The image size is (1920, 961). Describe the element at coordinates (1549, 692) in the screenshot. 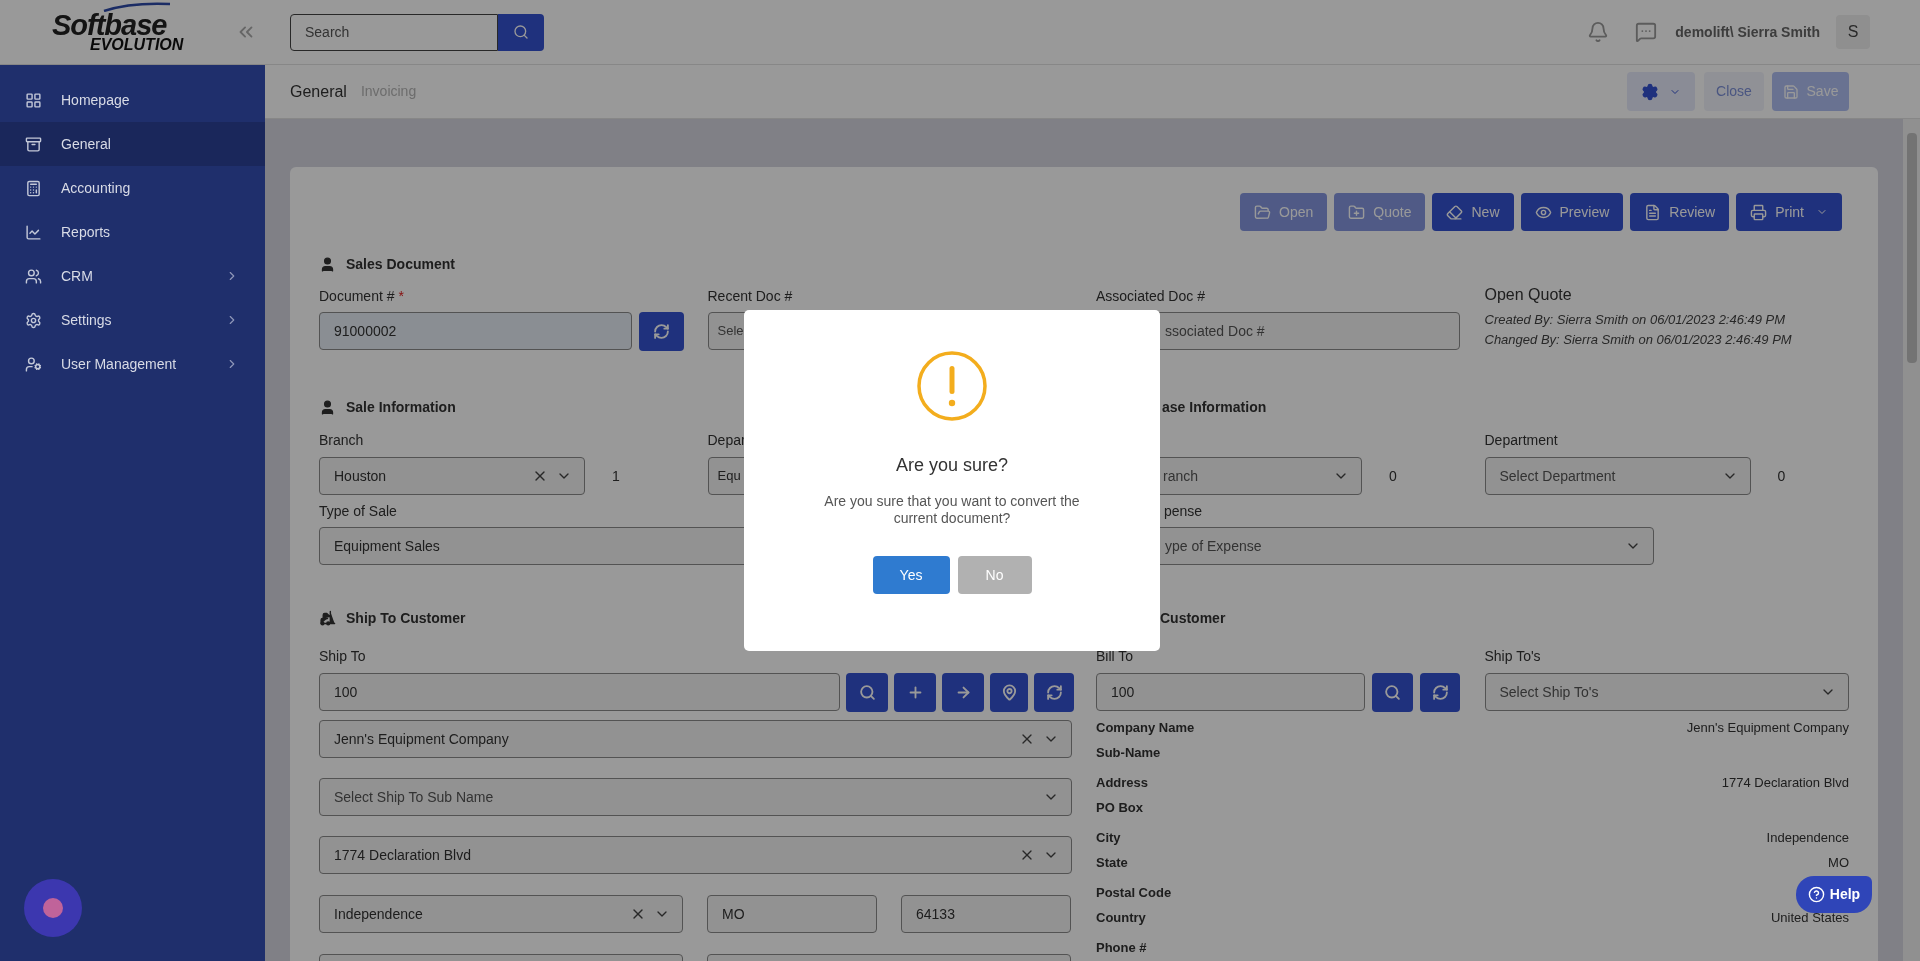

I see `select-placeholder: Select Ship To's` at that location.